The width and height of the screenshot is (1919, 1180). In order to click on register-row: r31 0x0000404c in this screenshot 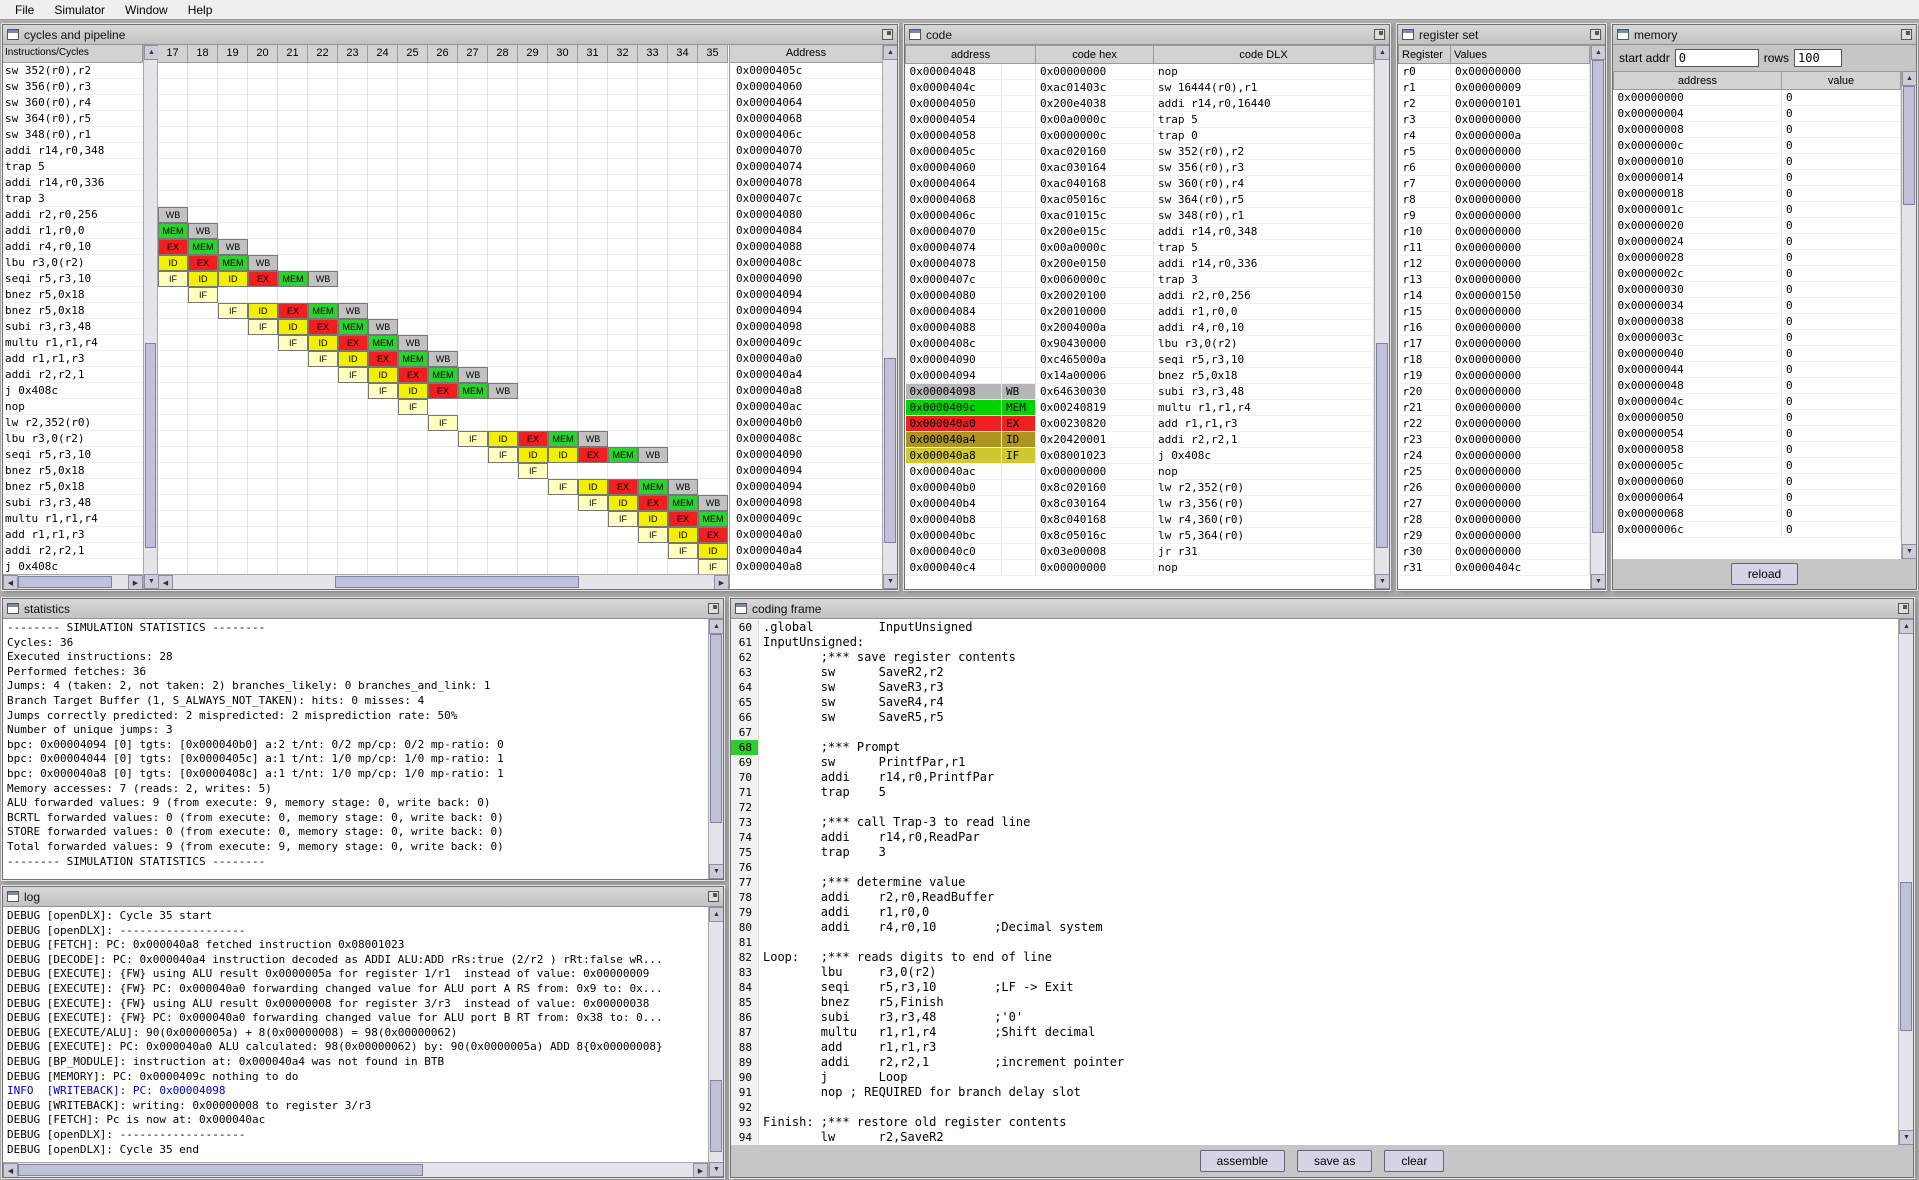, I will do `click(1494, 567)`.